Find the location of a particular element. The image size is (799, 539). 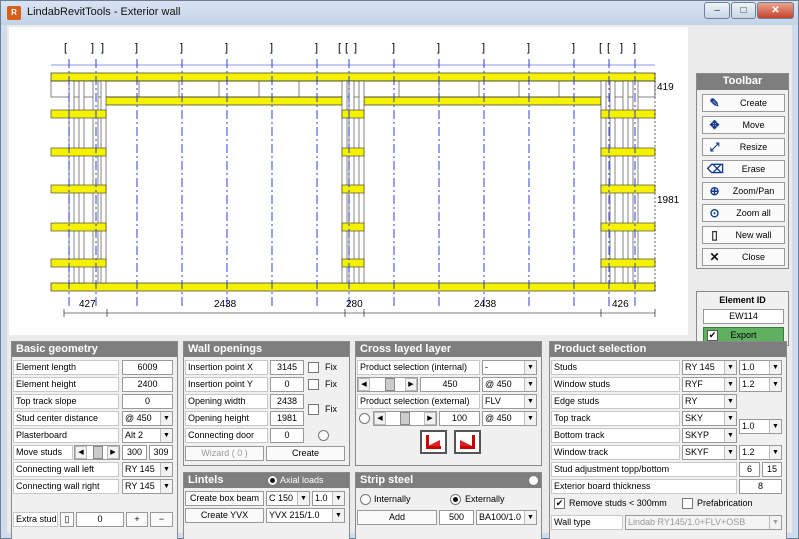

internal-slider: ◀ ▶ is located at coordinates (387, 384).